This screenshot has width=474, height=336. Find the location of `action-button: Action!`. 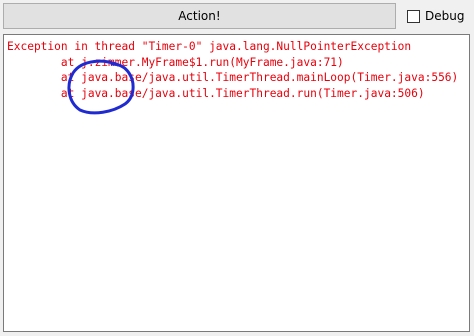

action-button: Action! is located at coordinates (199, 16).